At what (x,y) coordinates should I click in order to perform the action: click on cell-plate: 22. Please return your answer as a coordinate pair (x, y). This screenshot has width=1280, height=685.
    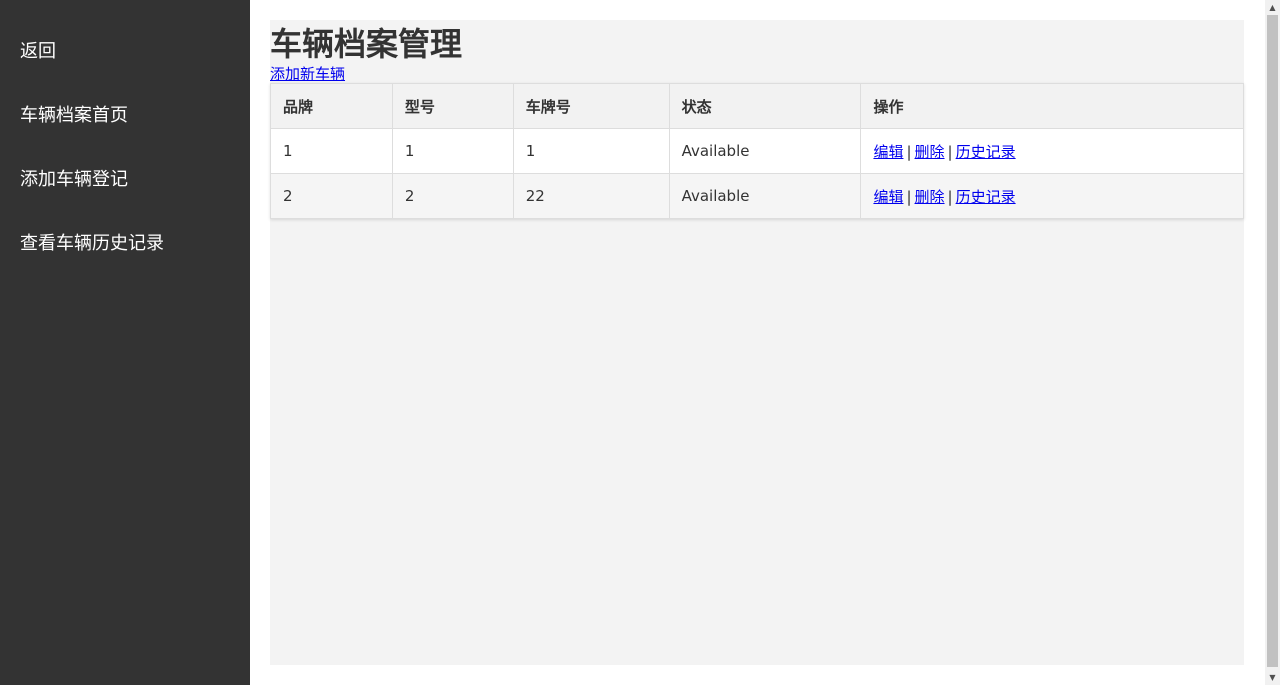
    Looking at the image, I should click on (591, 196).